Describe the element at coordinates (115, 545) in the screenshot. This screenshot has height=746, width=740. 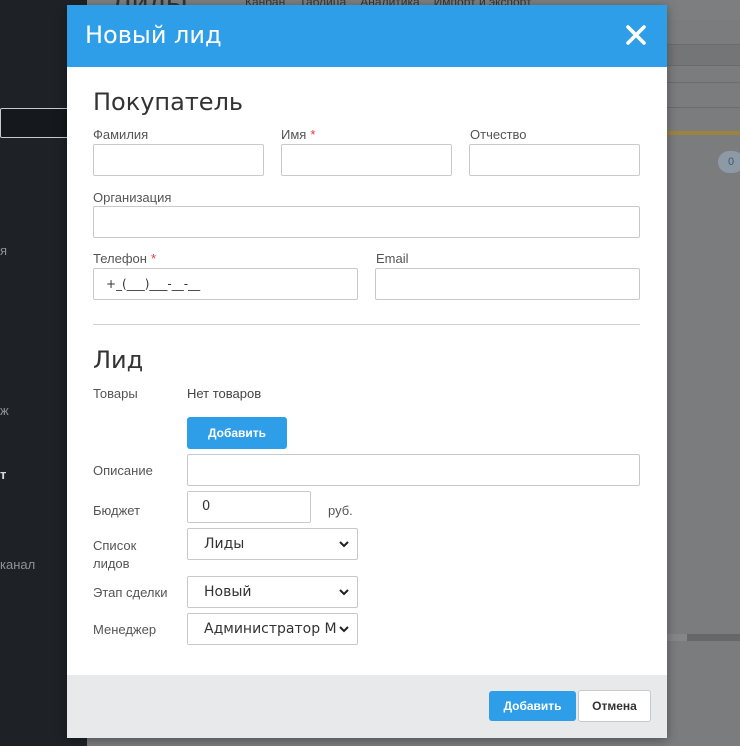
I see `lead-list-label-line1: Список` at that location.